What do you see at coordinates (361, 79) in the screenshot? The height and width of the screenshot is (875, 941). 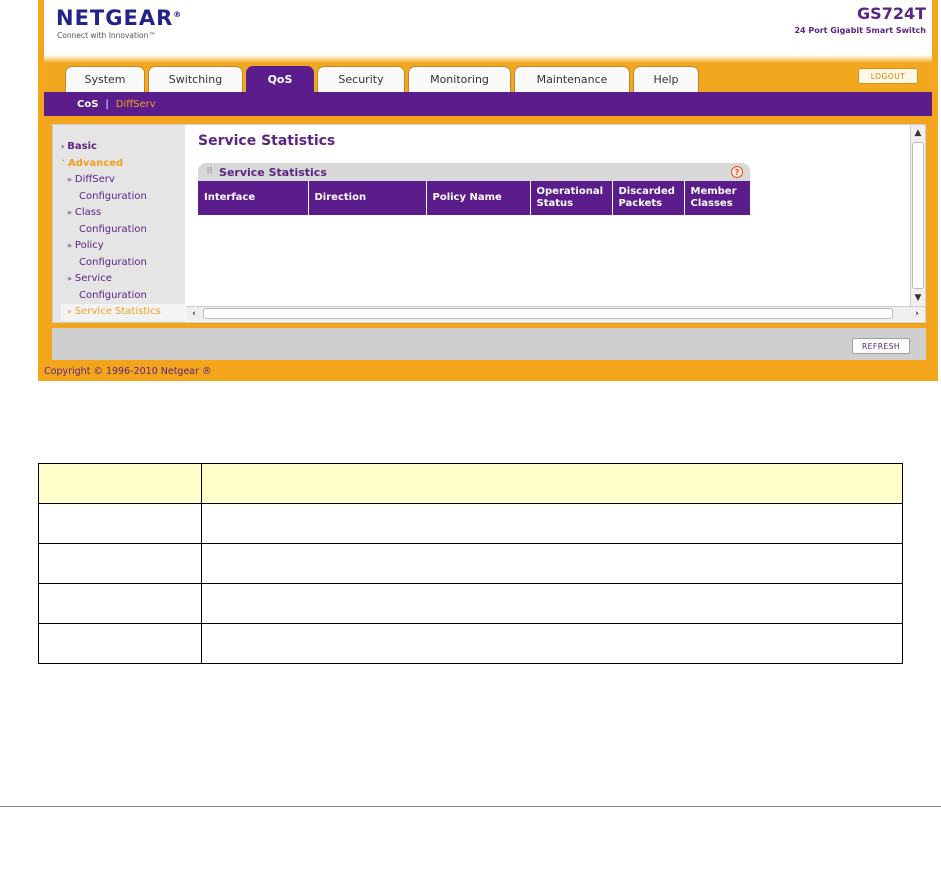 I see `tab-security: Security` at bounding box center [361, 79].